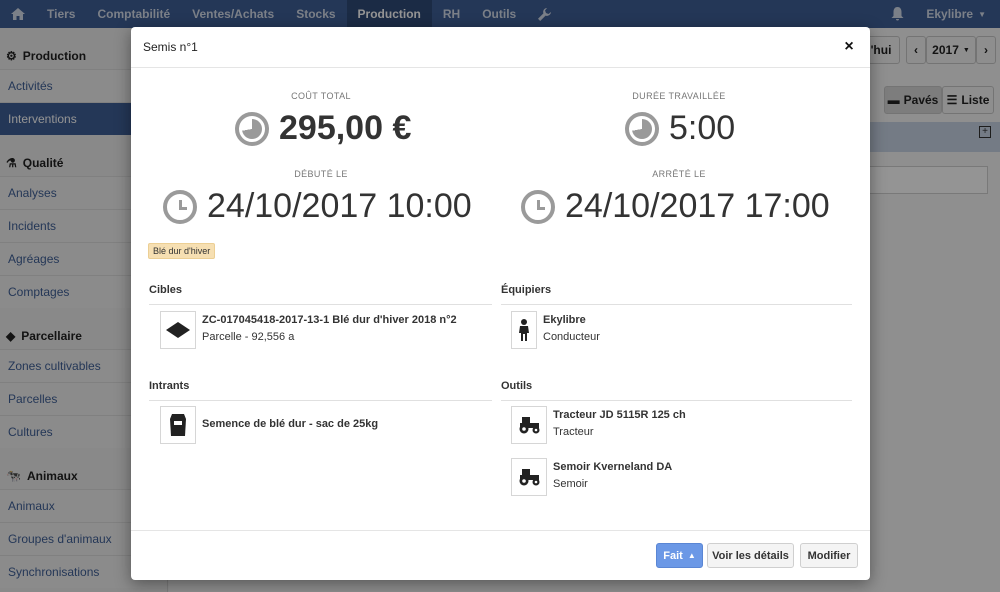 The height and width of the screenshot is (592, 1000). I want to click on done-label: Fait, so click(673, 555).